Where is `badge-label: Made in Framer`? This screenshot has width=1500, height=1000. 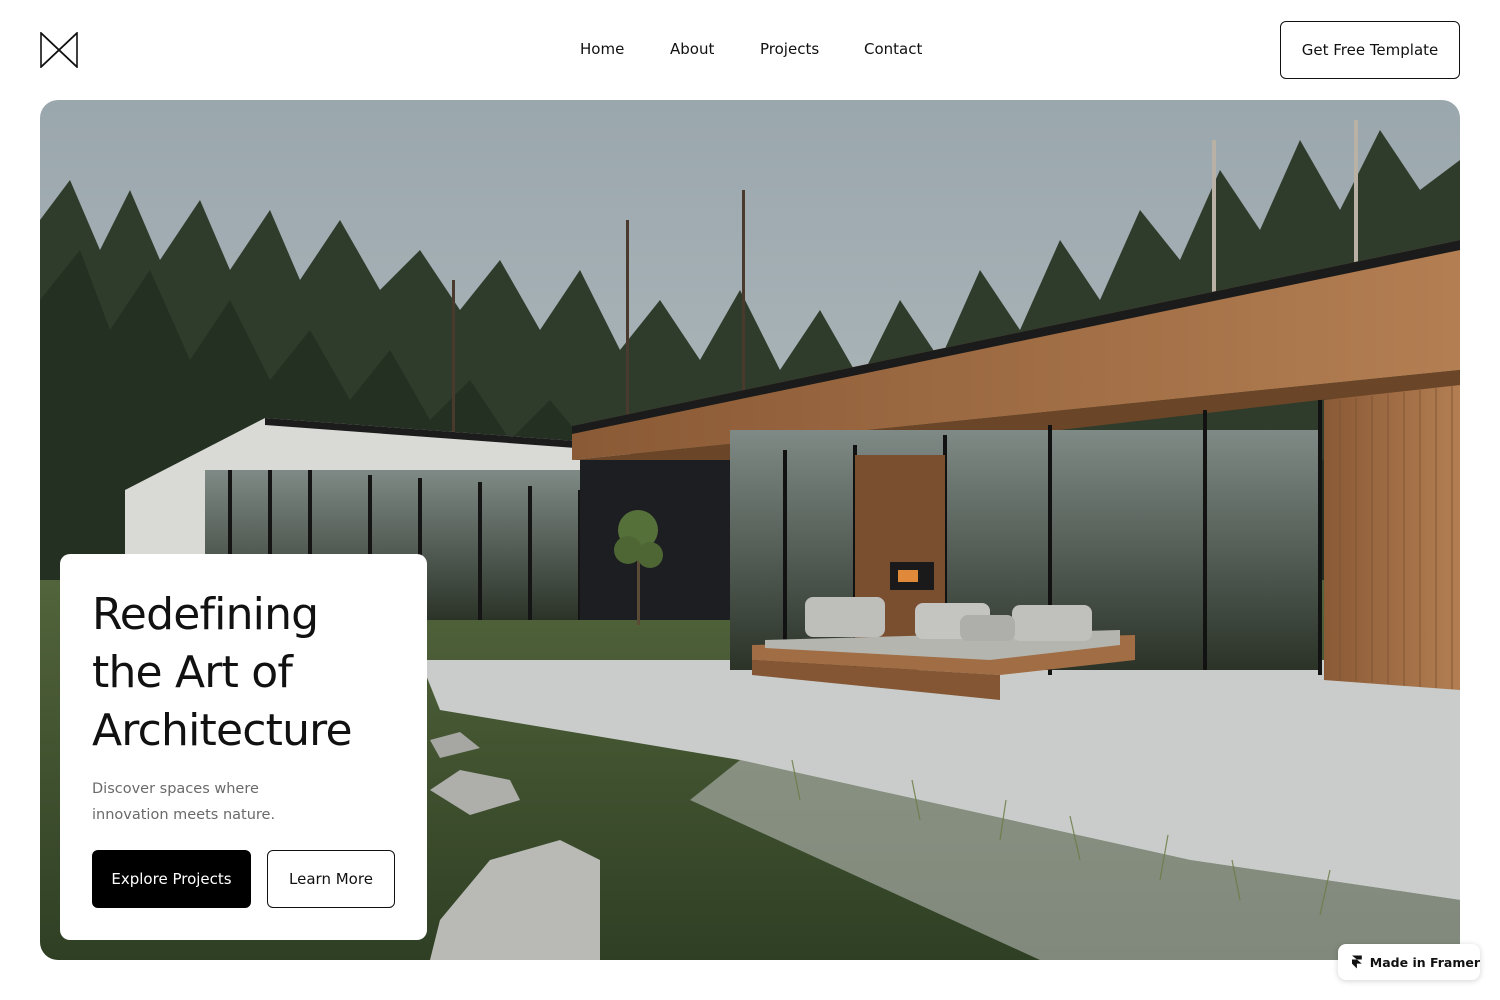
badge-label: Made in Framer is located at coordinates (1424, 962).